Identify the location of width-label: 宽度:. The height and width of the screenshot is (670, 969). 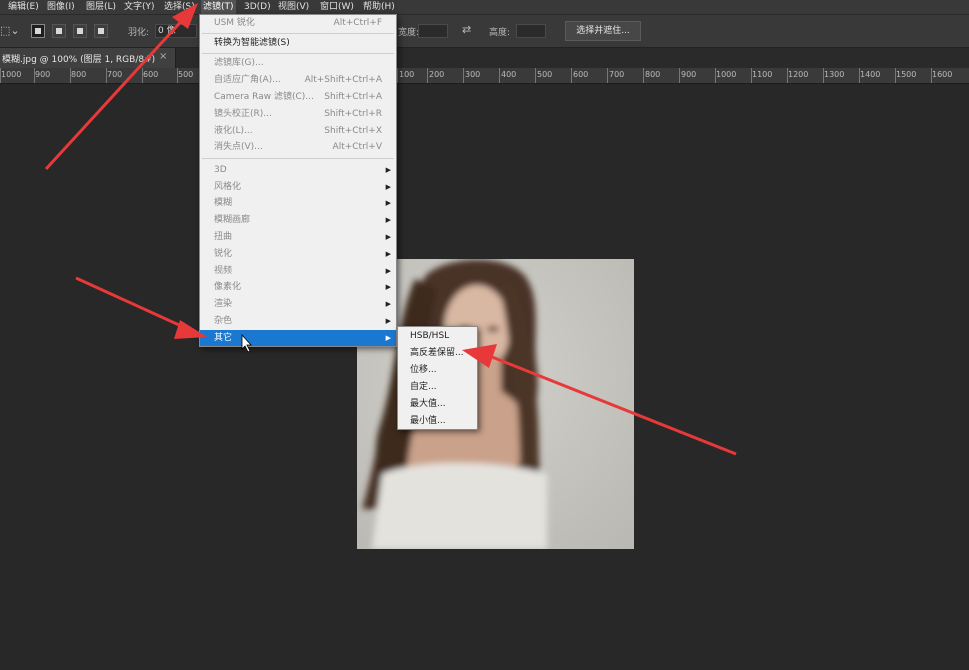
(409, 33).